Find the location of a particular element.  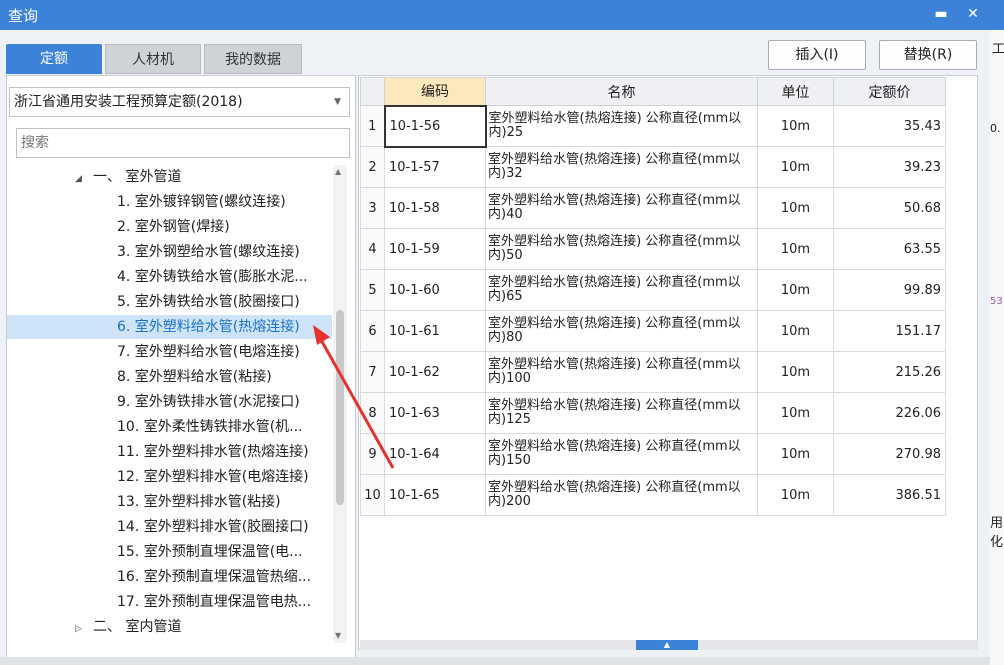

tab-labor-materials: 人材机 is located at coordinates (153, 59).